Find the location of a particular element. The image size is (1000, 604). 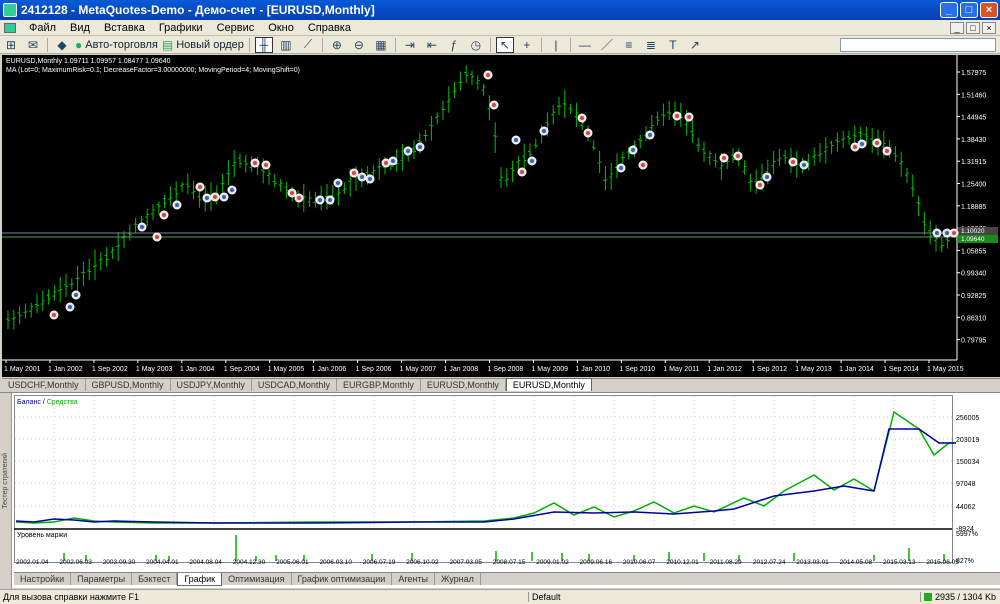

time-axis-label: 1 May 2001 is located at coordinates (22, 369).